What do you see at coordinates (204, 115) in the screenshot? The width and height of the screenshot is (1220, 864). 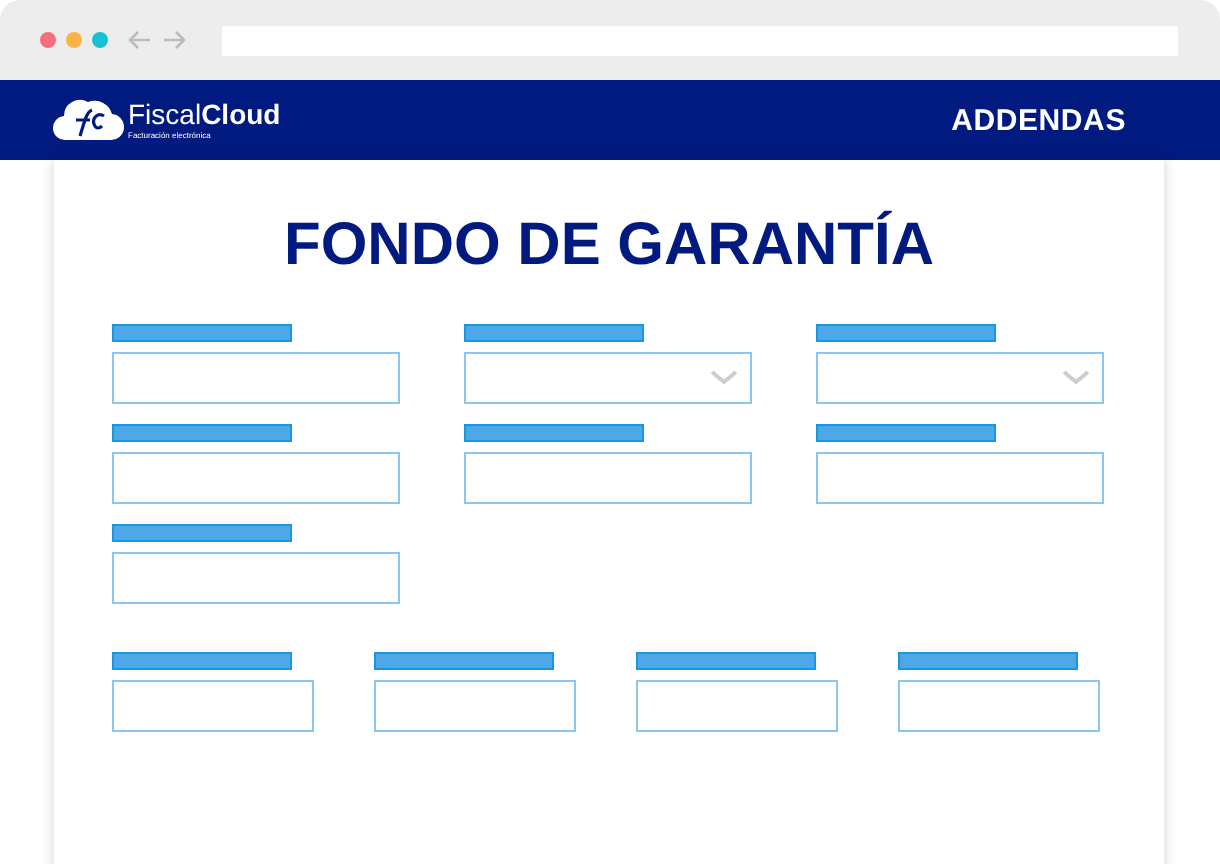 I see `brand-name: FiscalCloud` at bounding box center [204, 115].